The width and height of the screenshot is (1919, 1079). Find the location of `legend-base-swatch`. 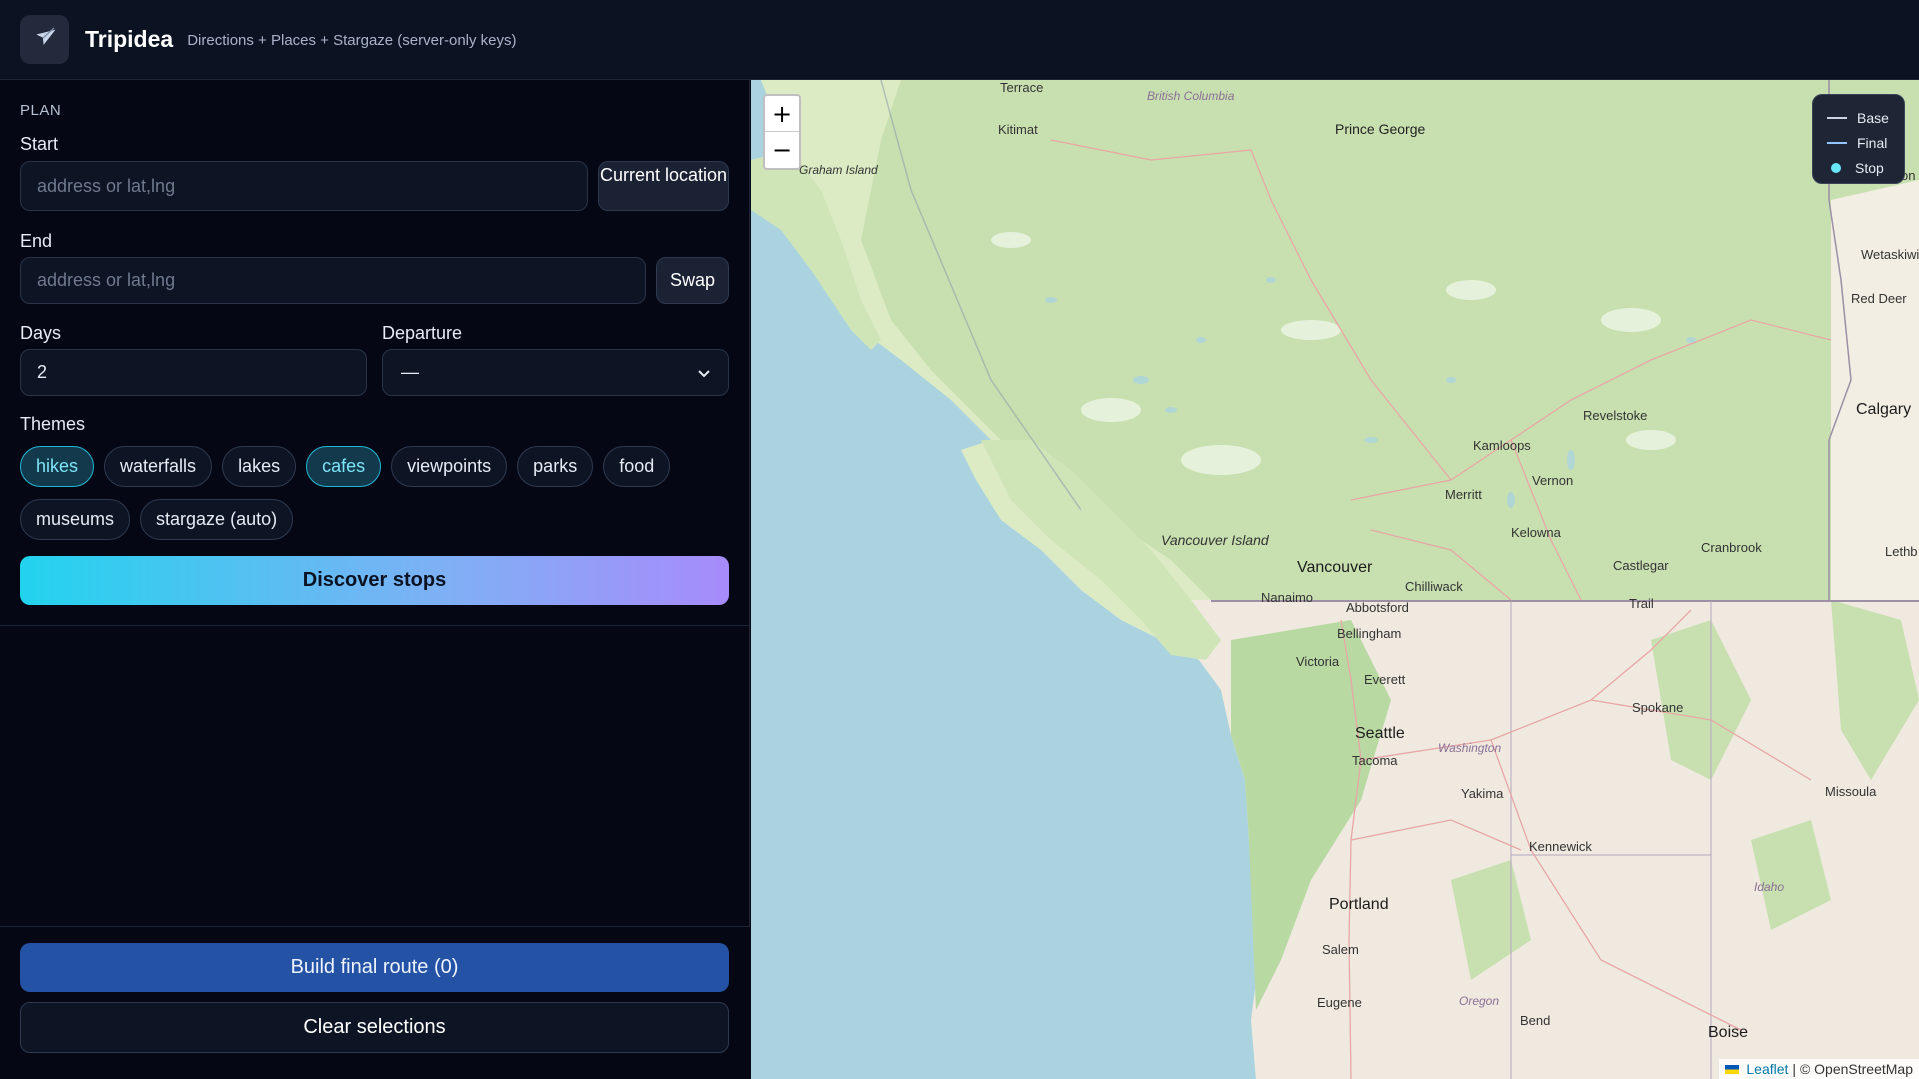

legend-base-swatch is located at coordinates (1837, 117).